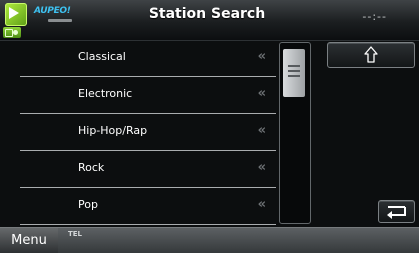 The width and height of the screenshot is (419, 253). I want to click on up-arrow-icon, so click(371, 54).